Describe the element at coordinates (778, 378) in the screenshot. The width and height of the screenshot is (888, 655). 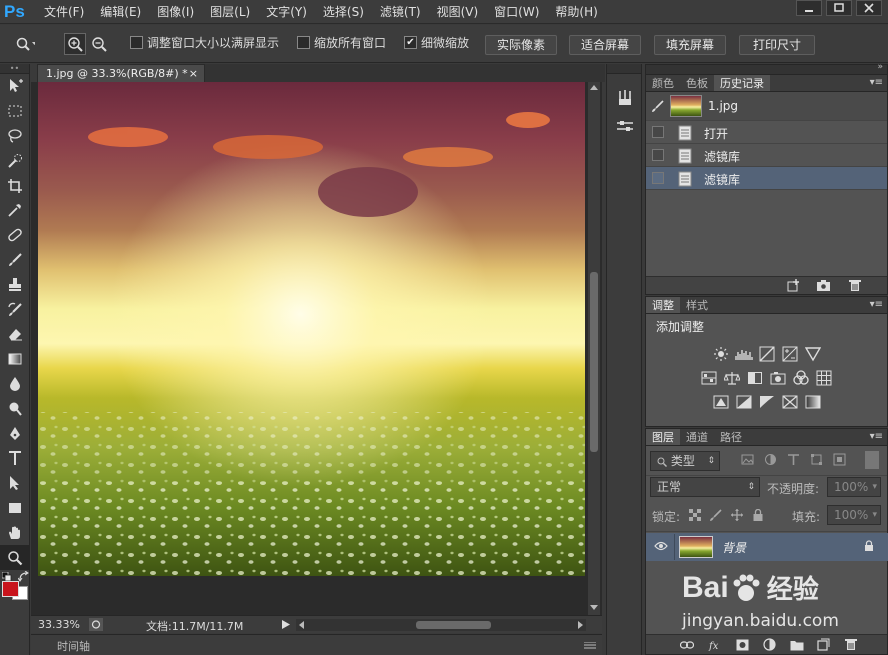
I see `photo-filter-icon` at that location.